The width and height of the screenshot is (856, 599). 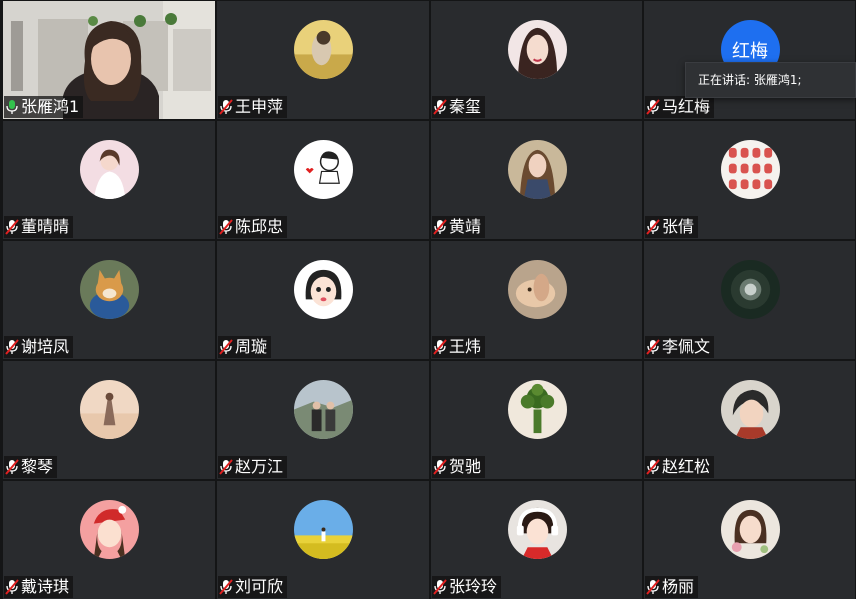 What do you see at coordinates (465, 226) in the screenshot?
I see `participant-name: 黄靖` at bounding box center [465, 226].